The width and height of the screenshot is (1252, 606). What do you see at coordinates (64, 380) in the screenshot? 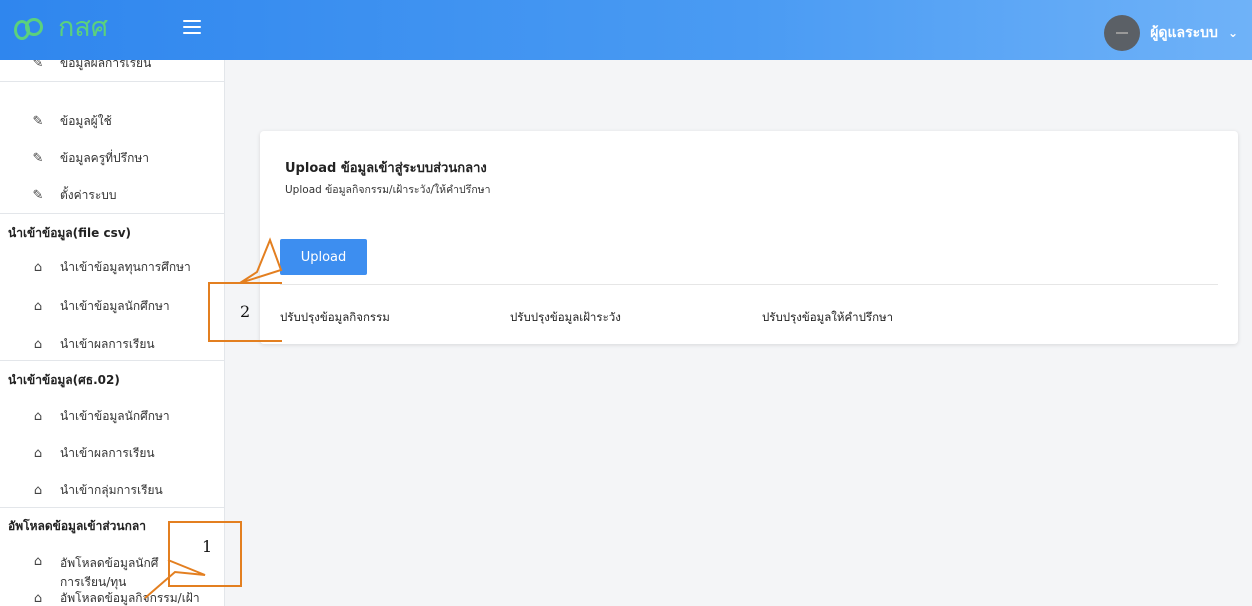
I see `section-heading-sor02: นำเข้าข้อมูล(ศธ.02)` at bounding box center [64, 380].